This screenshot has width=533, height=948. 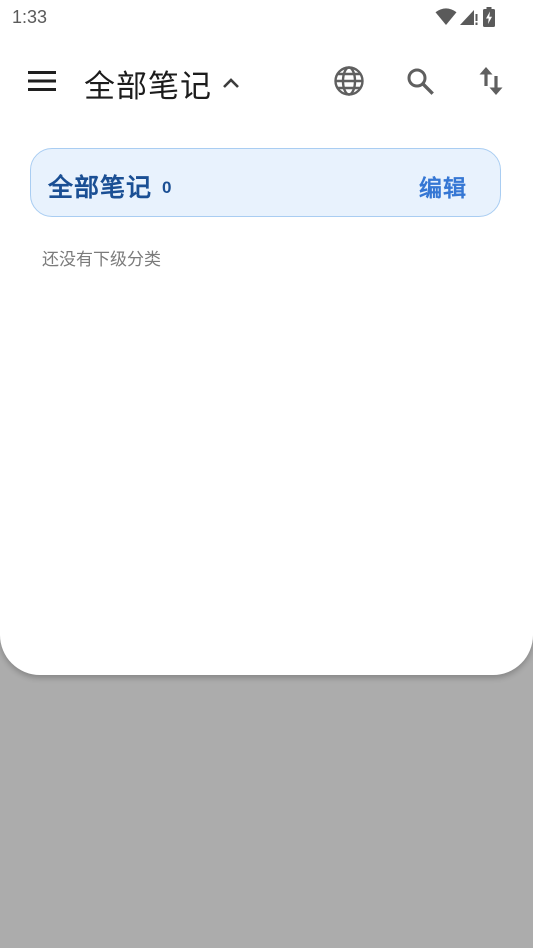 I want to click on sort-icon, so click(x=491, y=83).